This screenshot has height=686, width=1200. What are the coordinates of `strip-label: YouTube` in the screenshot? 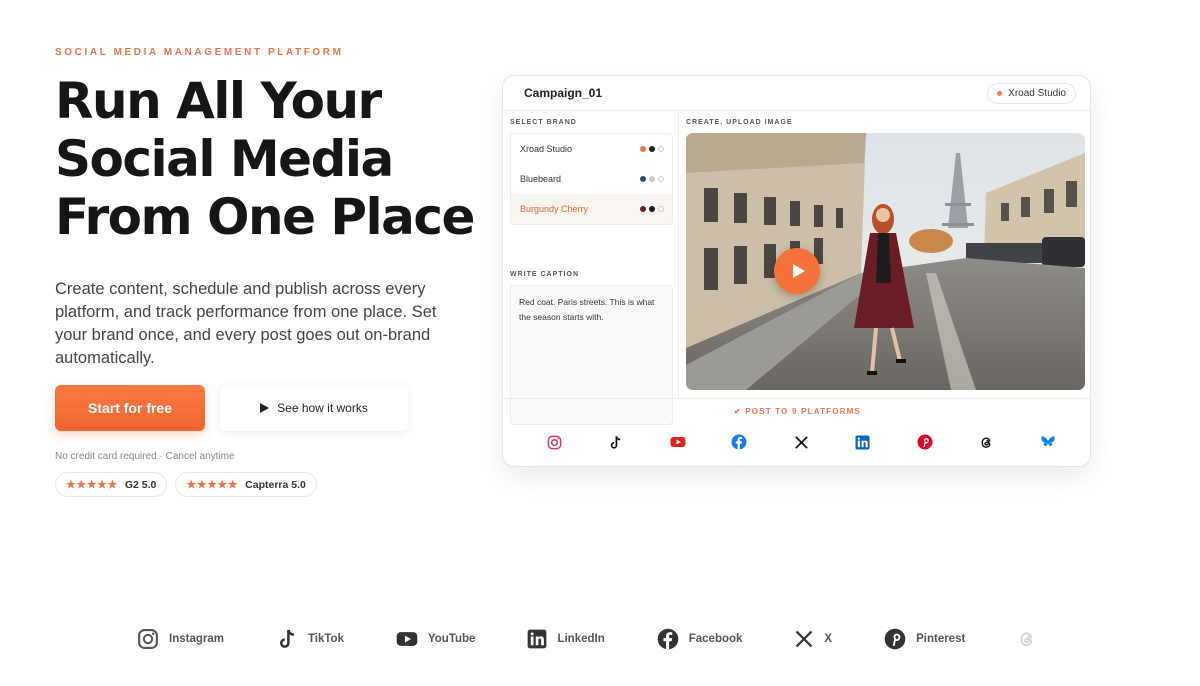 It's located at (451, 639).